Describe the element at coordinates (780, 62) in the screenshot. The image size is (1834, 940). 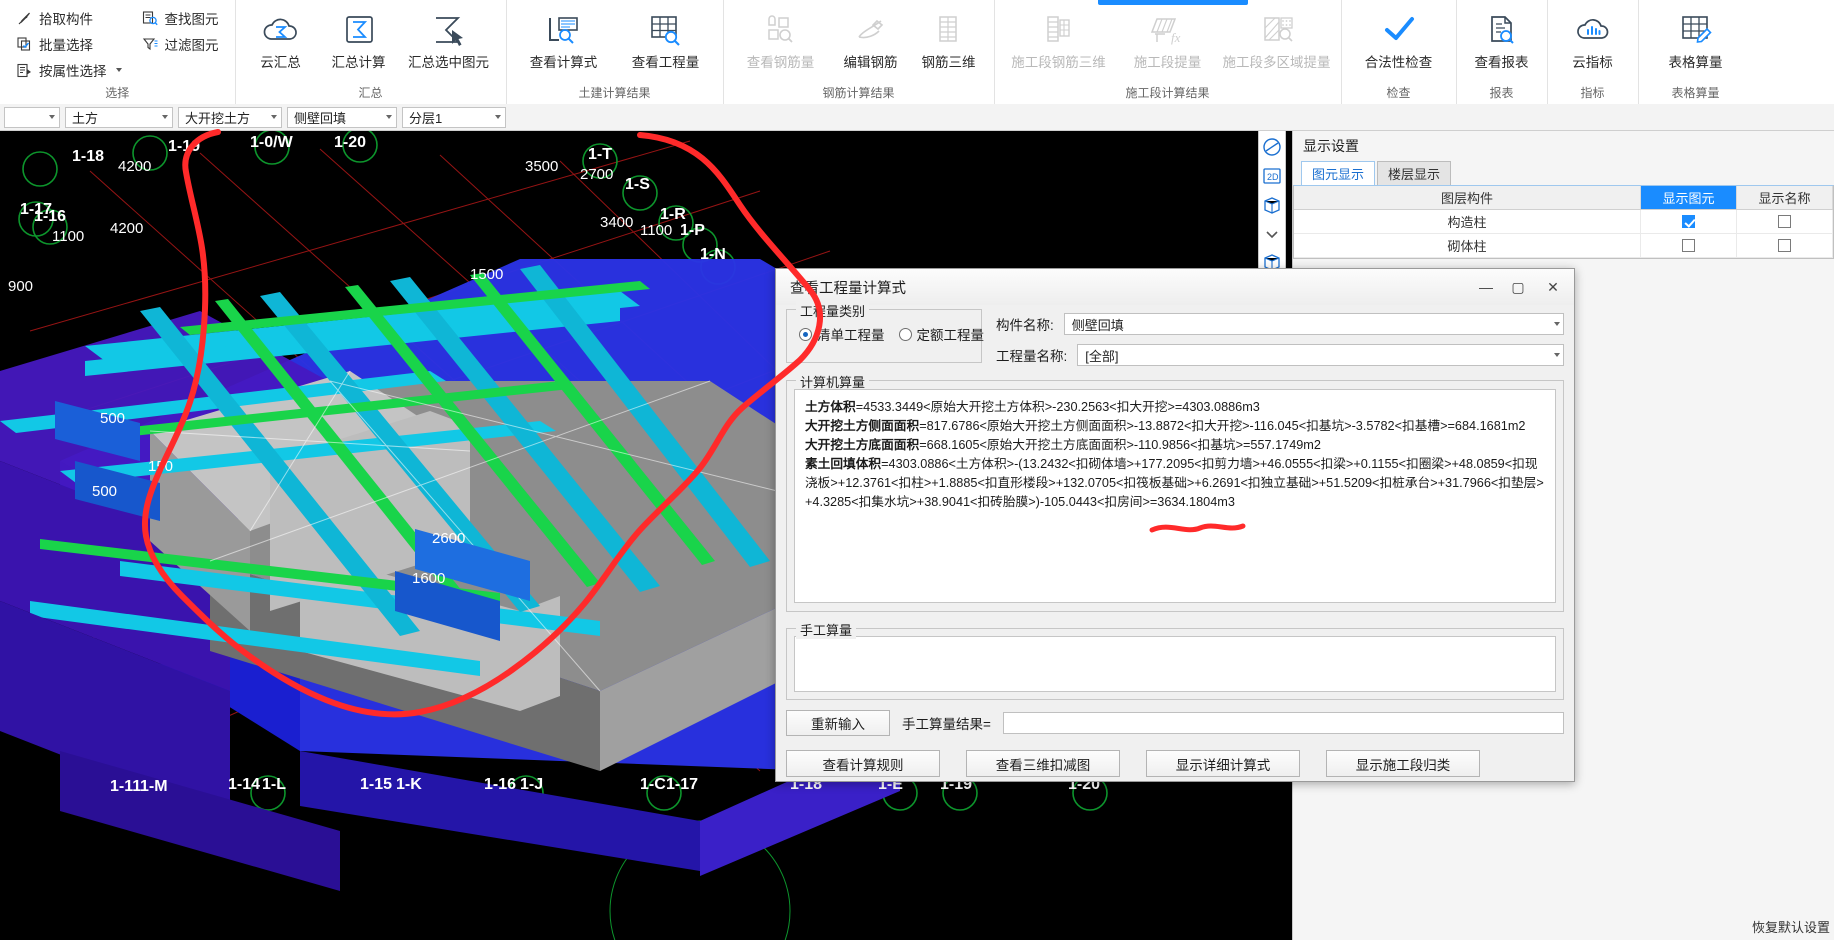
I see `view-rebar-qty-label: 查看钢筋量` at that location.